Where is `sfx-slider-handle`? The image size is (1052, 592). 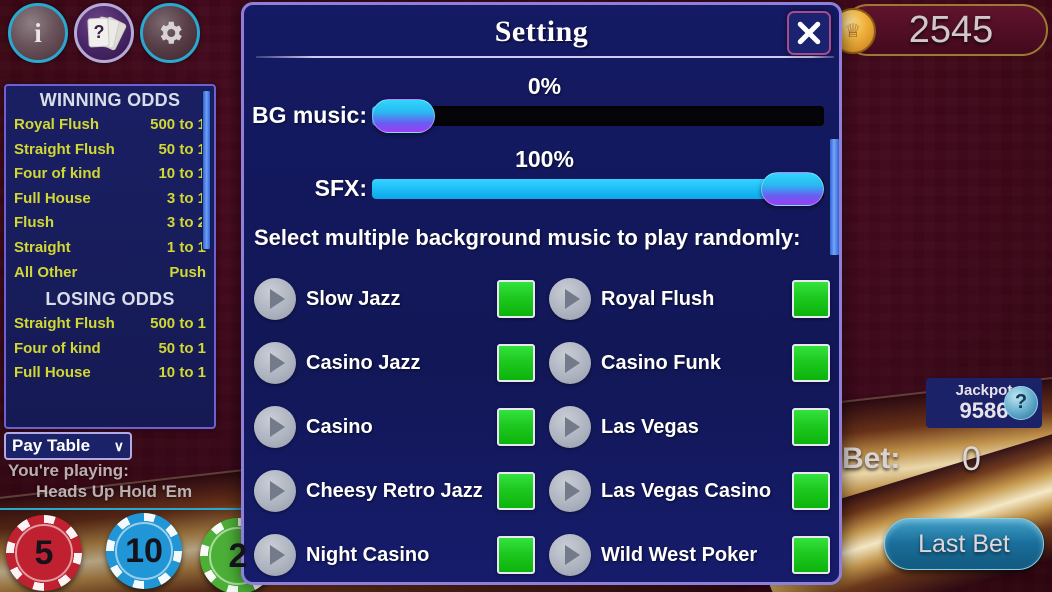
sfx-slider-handle is located at coordinates (792, 188).